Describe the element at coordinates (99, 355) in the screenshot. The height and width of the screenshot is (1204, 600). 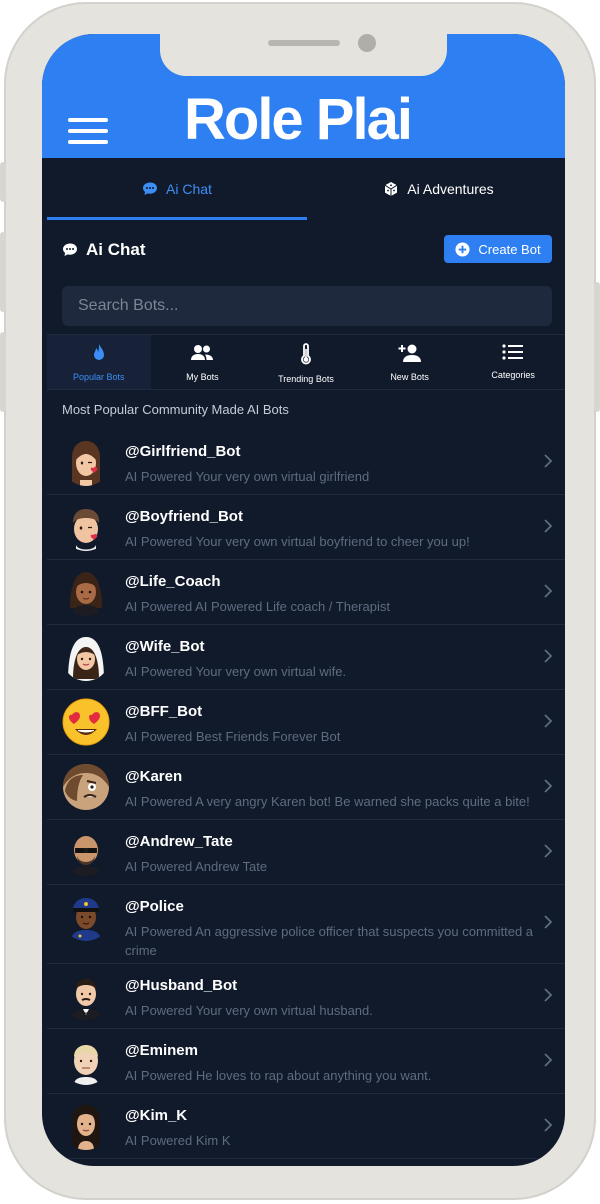
I see `flame-icon` at that location.